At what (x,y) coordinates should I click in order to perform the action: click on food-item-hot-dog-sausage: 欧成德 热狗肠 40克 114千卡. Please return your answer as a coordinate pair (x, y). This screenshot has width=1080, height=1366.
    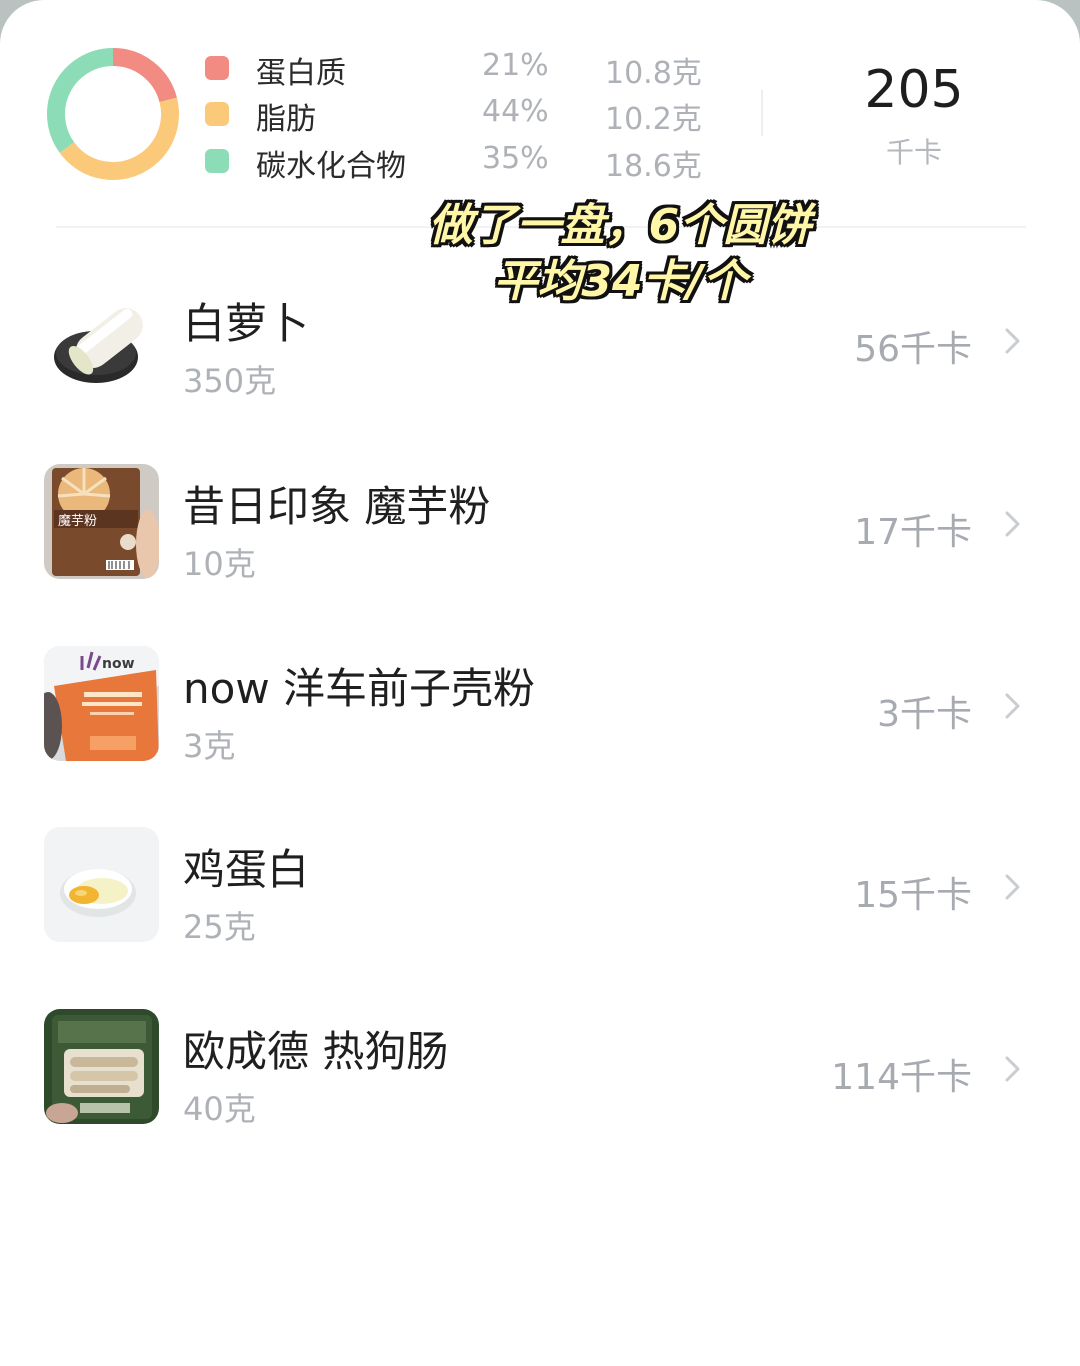
    Looking at the image, I should click on (540, 1067).